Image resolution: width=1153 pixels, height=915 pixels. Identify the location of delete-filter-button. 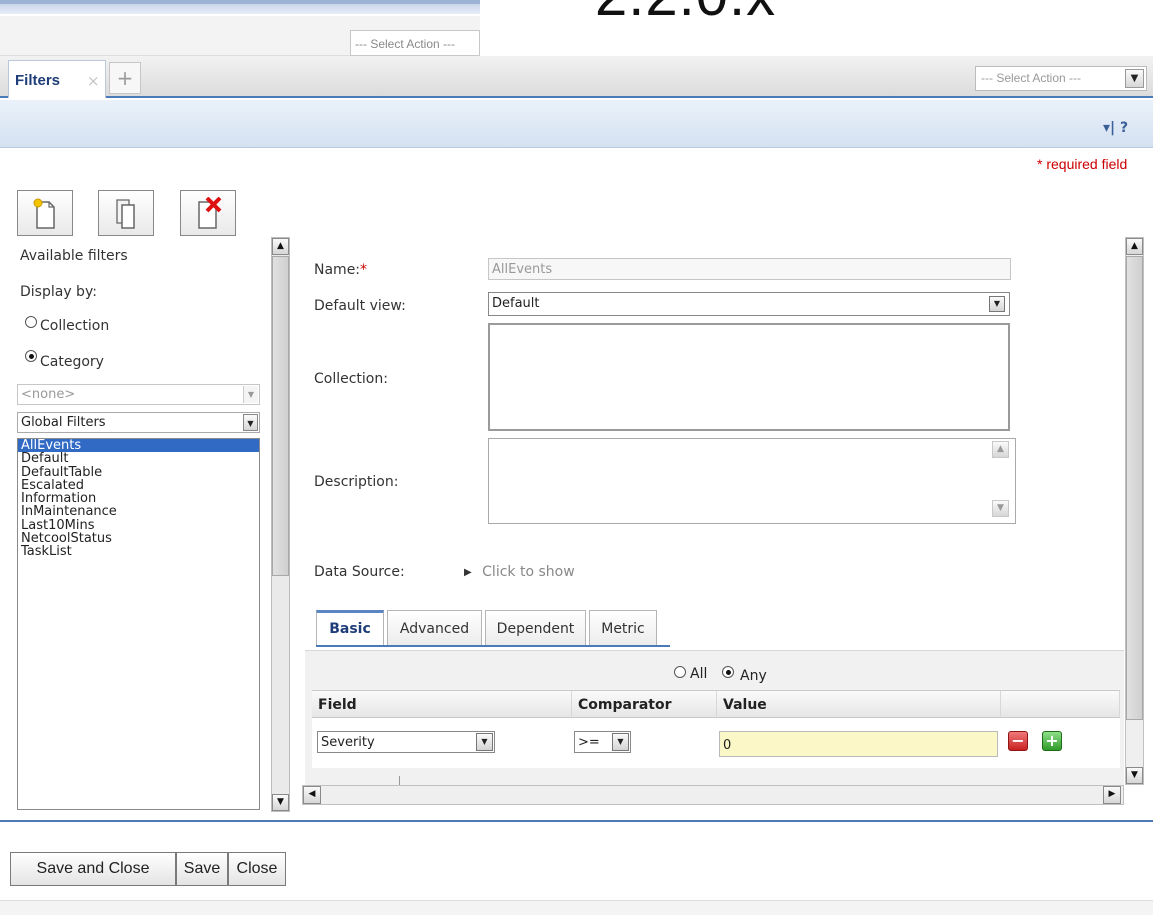
(208, 213).